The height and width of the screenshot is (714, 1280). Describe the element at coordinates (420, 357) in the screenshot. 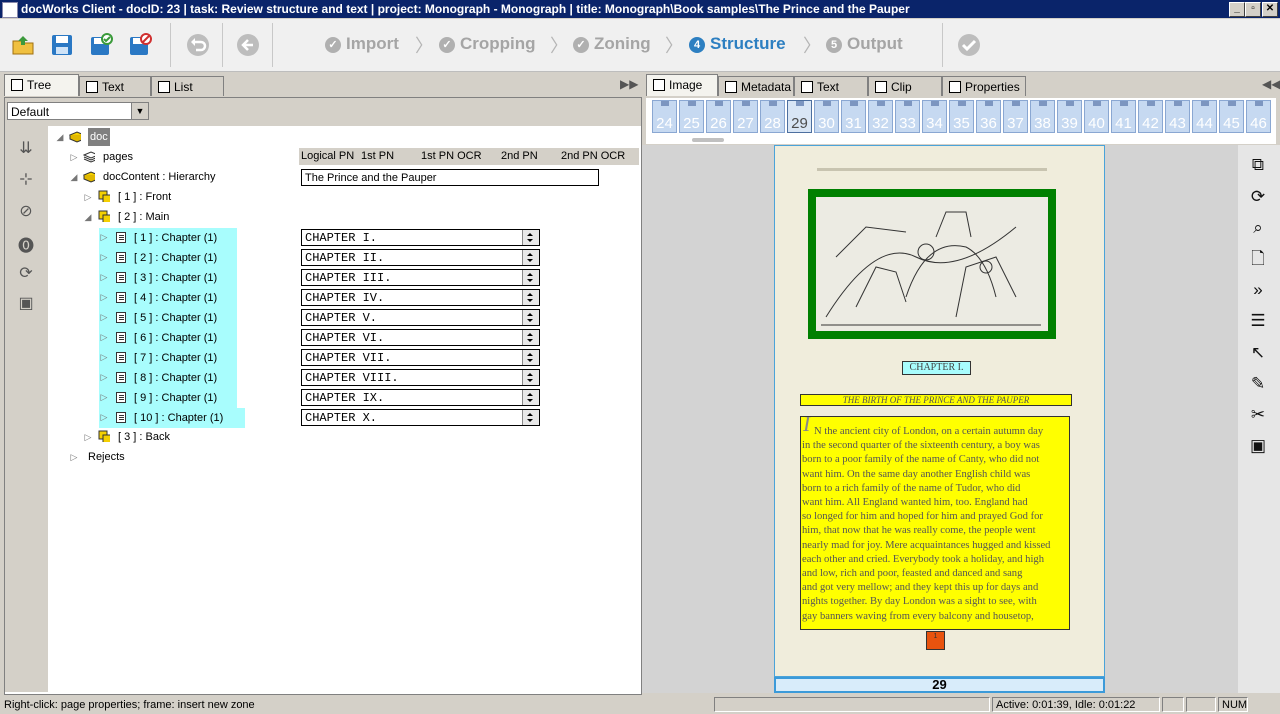

I see `chapter-title-field: CHAPTER VII.` at that location.